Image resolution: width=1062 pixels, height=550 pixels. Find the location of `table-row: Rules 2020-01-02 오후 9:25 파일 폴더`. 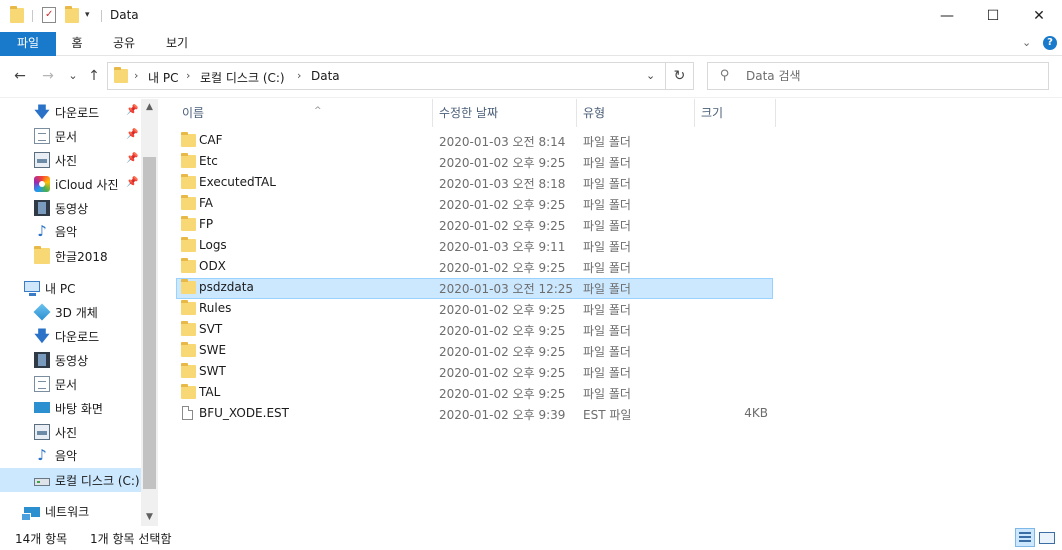

table-row: Rules 2020-01-02 오후 9:25 파일 폴더 is located at coordinates (474, 309).